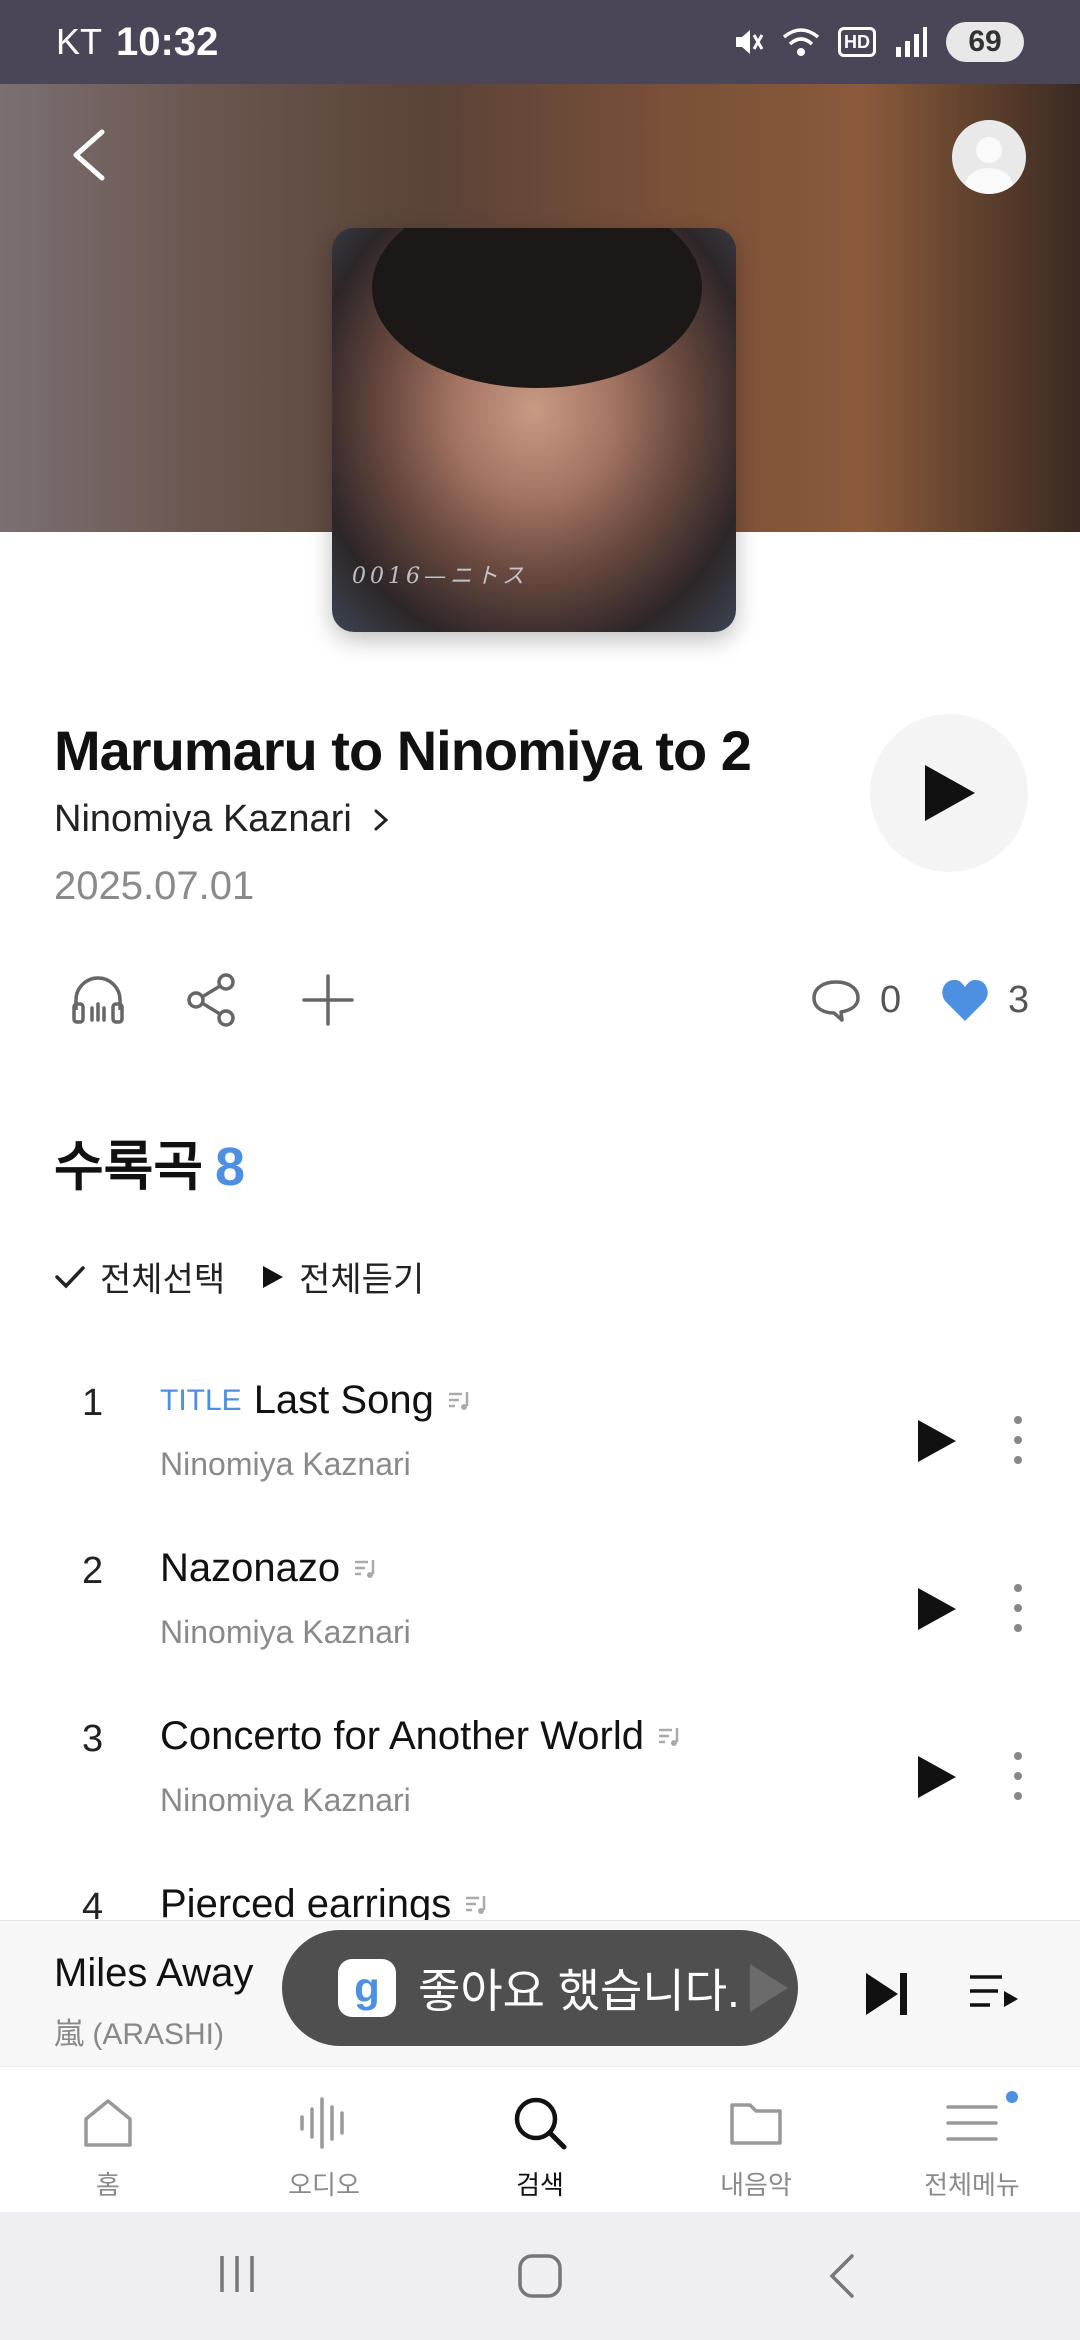  Describe the element at coordinates (139, 2034) in the screenshot. I see `now-playing-artist: 嵐 (ARASHI)` at that location.